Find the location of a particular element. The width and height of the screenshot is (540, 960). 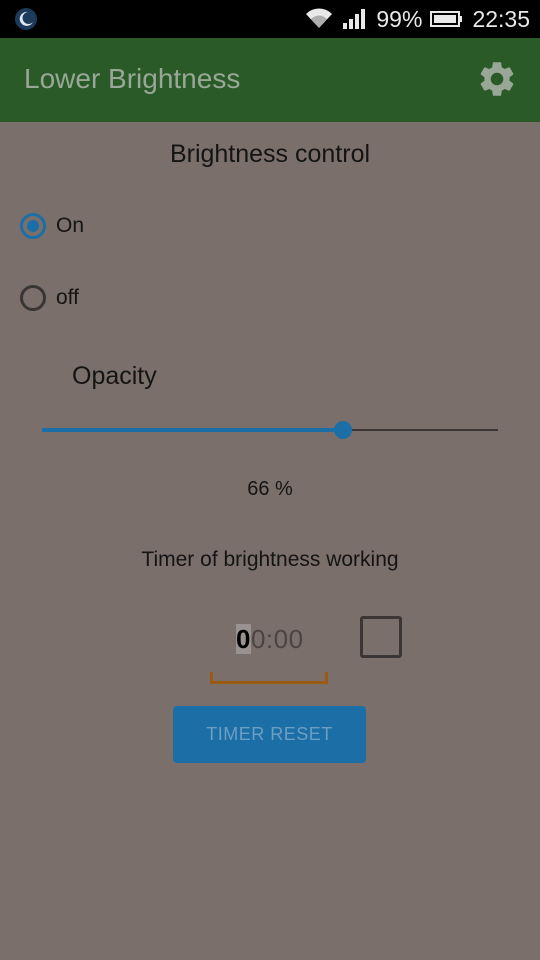

slider-fill is located at coordinates (192, 430).